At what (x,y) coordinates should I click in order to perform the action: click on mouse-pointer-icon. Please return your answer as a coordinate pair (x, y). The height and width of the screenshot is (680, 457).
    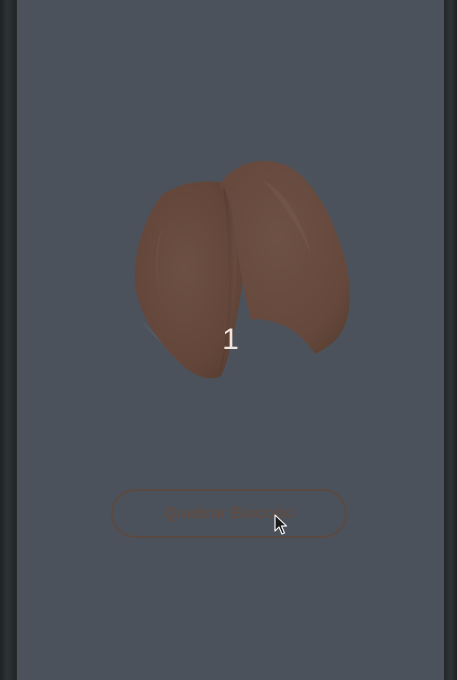
    Looking at the image, I should click on (281, 524).